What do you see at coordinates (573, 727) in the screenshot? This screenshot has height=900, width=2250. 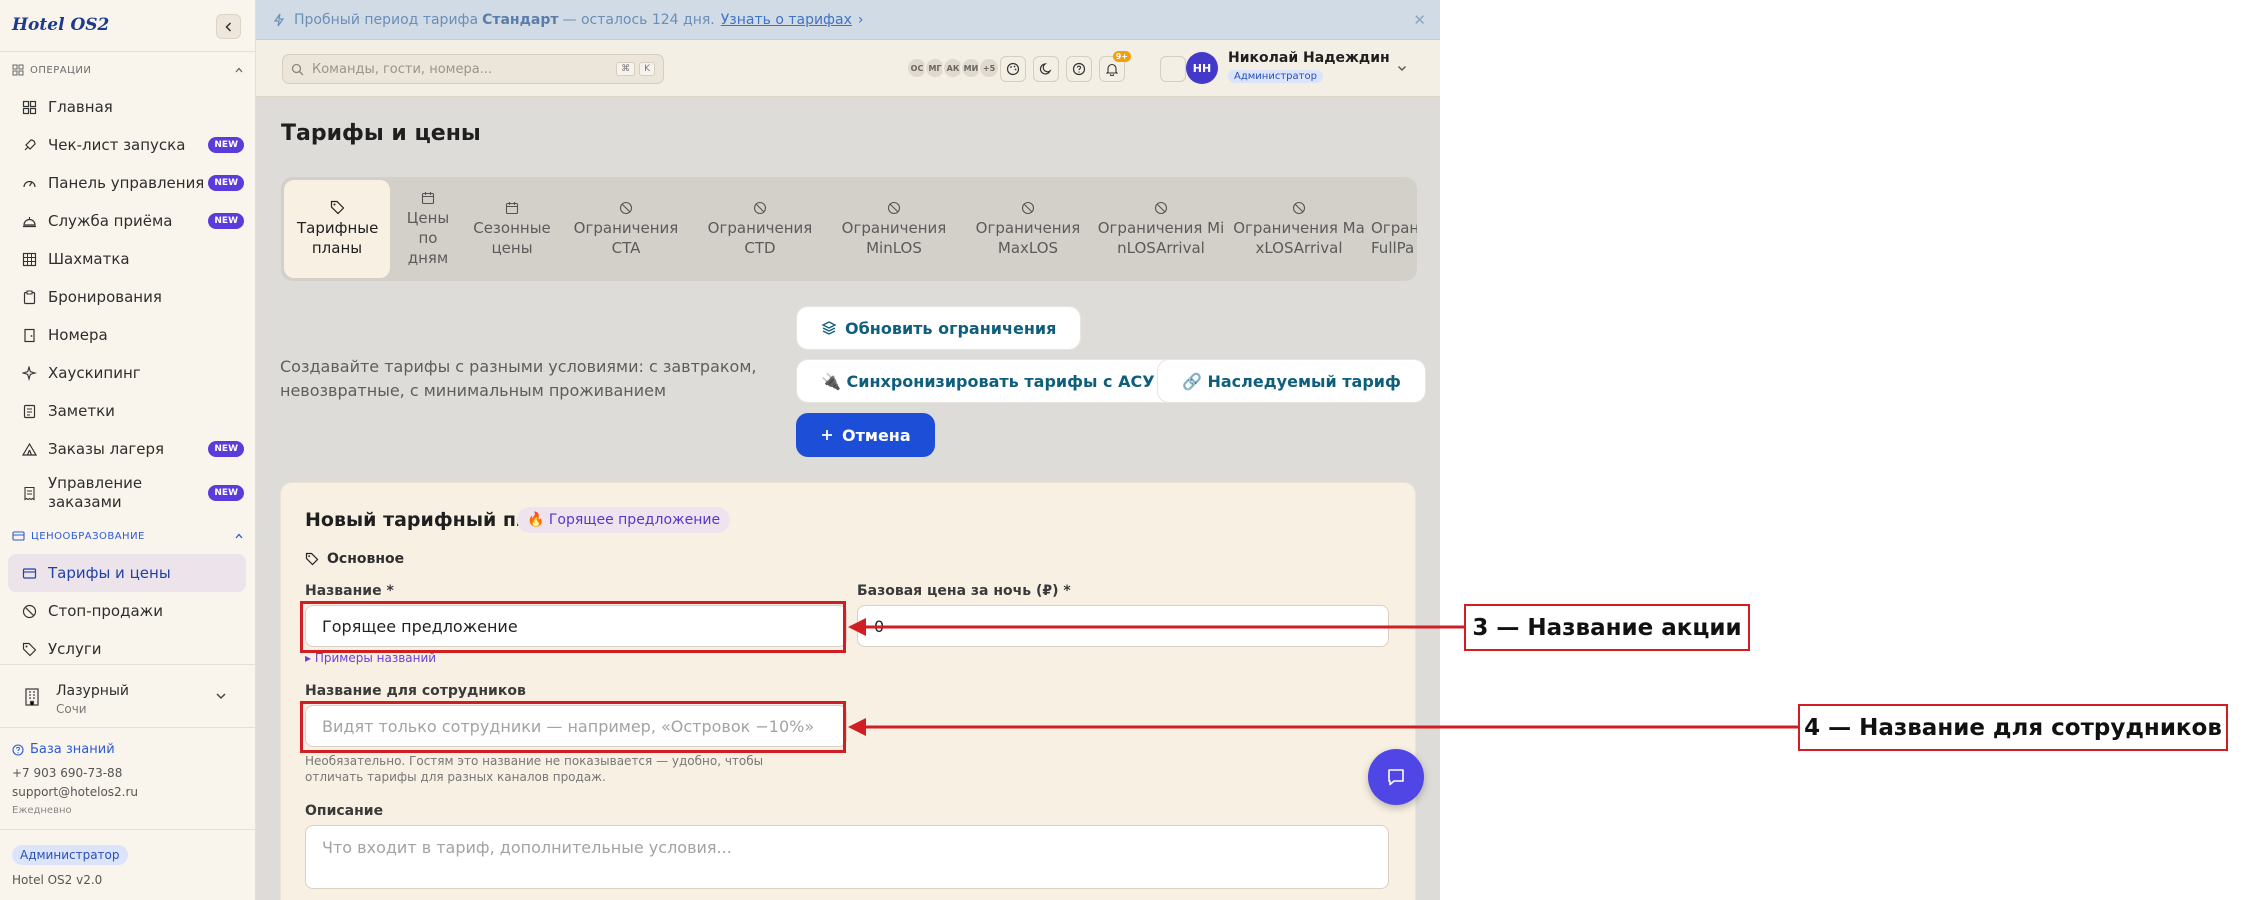 I see `highlight-staff-name` at bounding box center [573, 727].